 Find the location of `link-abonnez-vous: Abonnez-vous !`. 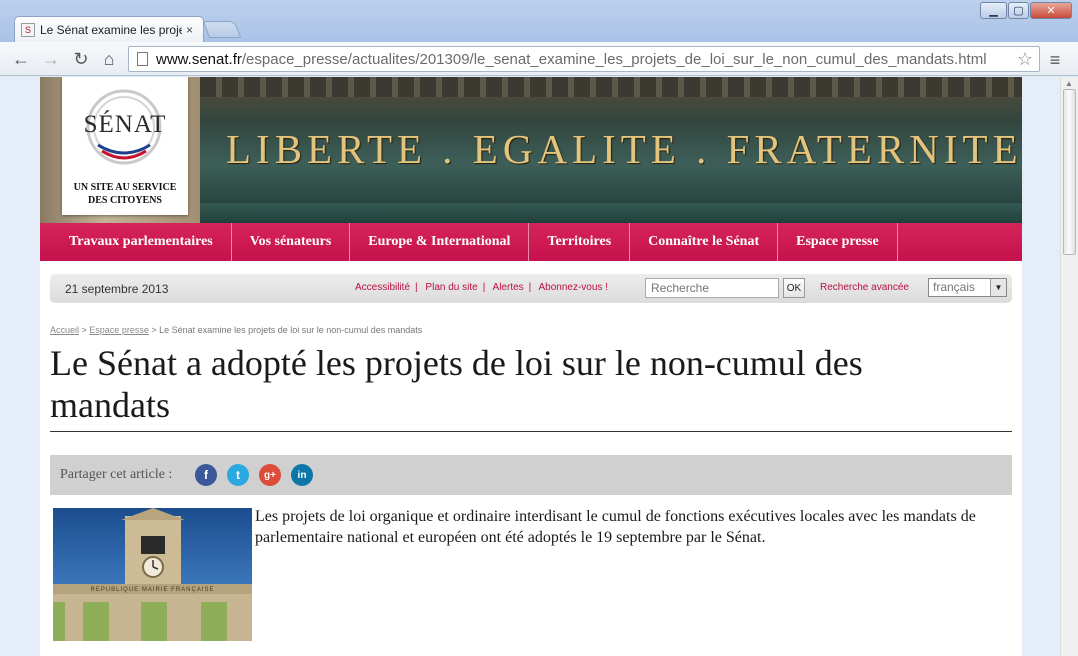

link-abonnez-vous: Abonnez-vous ! is located at coordinates (574, 287).